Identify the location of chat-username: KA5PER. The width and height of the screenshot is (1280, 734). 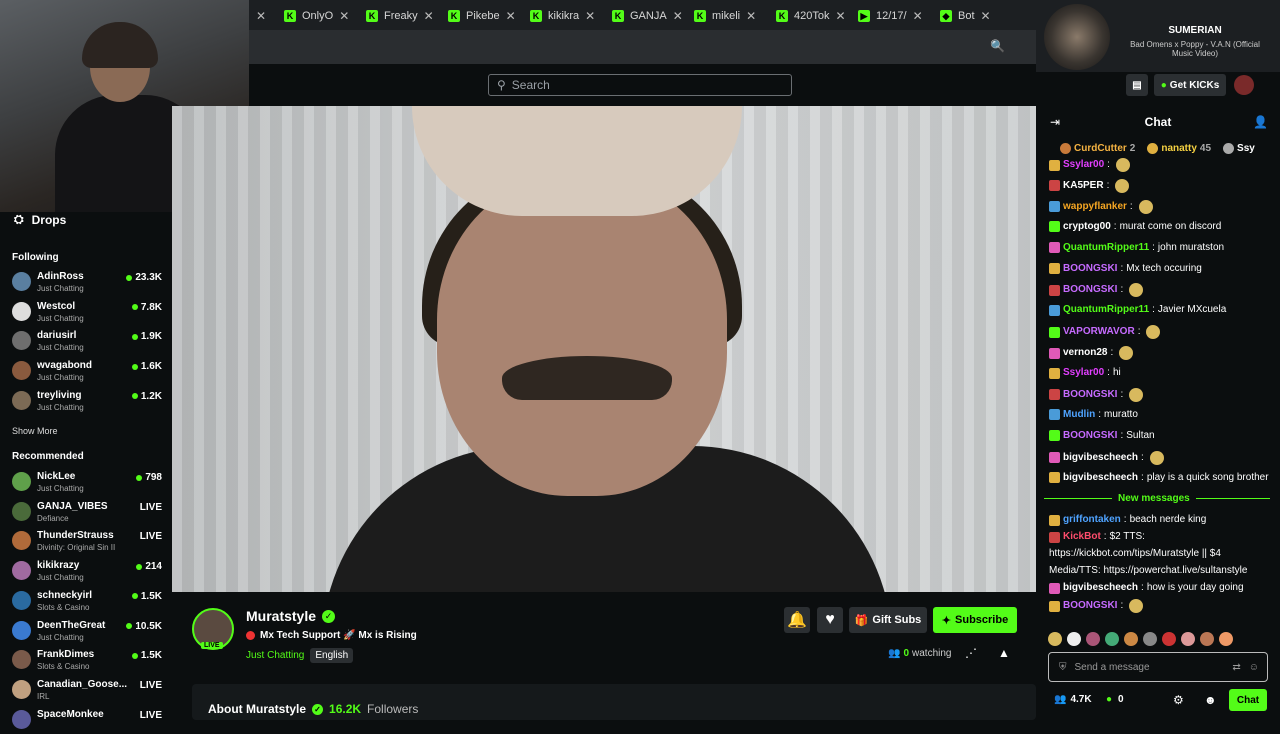
(1083, 186).